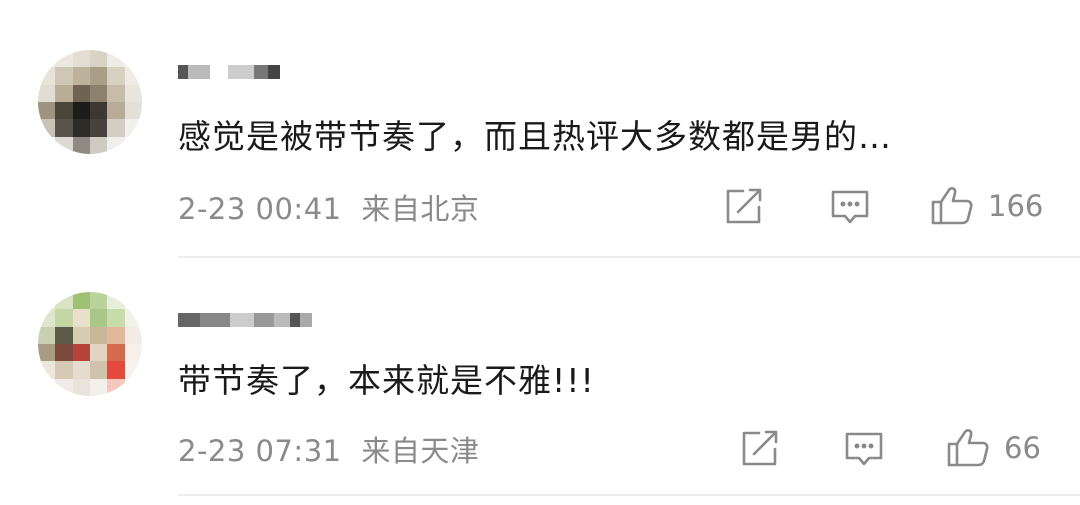 The width and height of the screenshot is (1080, 505). What do you see at coordinates (1022, 448) in the screenshot?
I see `like-count: 66` at bounding box center [1022, 448].